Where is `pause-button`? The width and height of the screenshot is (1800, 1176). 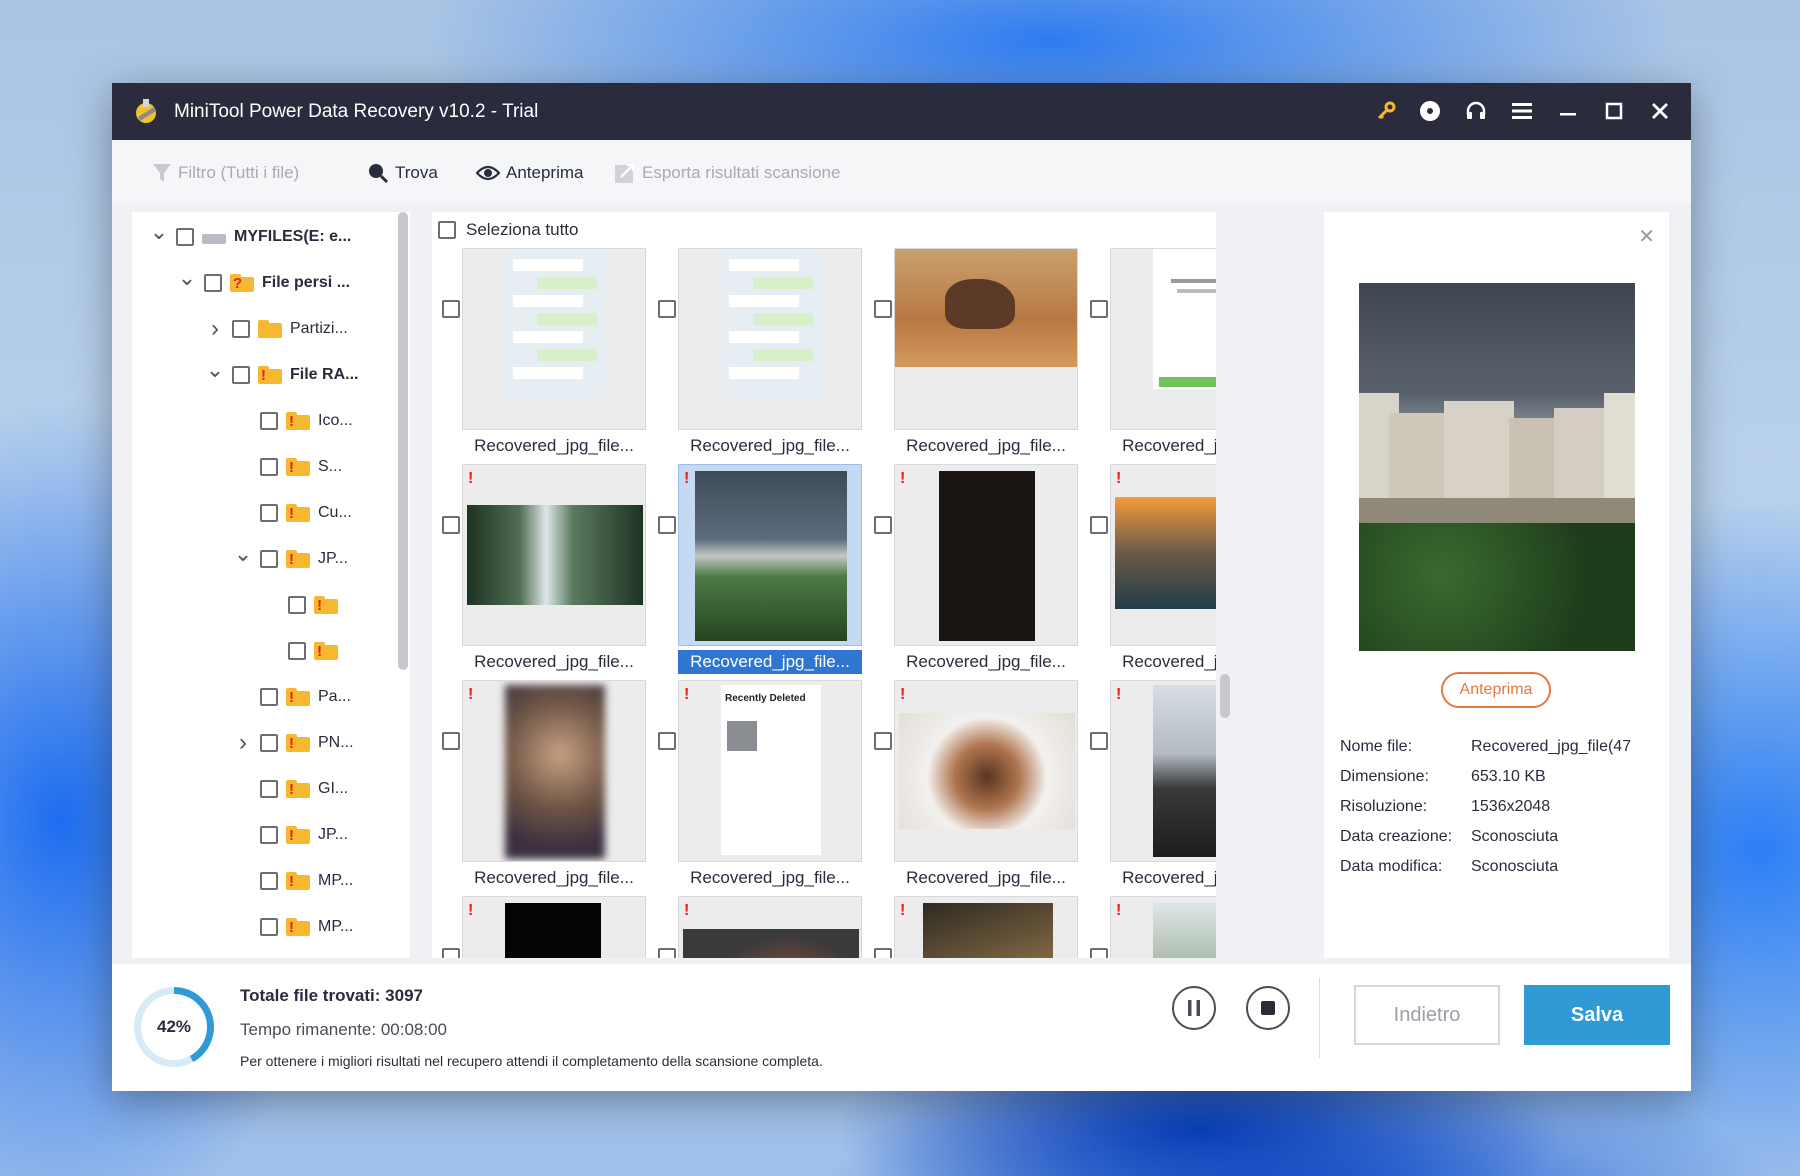 pause-button is located at coordinates (1194, 1008).